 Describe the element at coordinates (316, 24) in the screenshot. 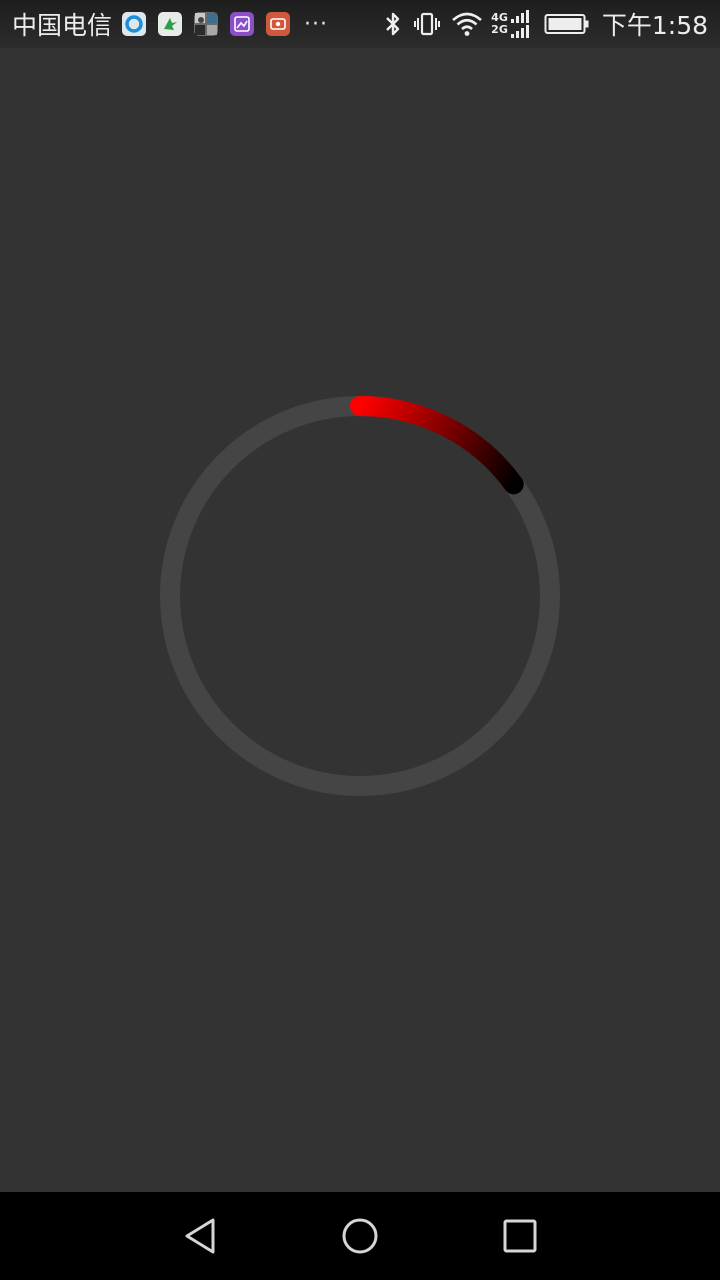

I see `more-notifications-icon: ···` at that location.